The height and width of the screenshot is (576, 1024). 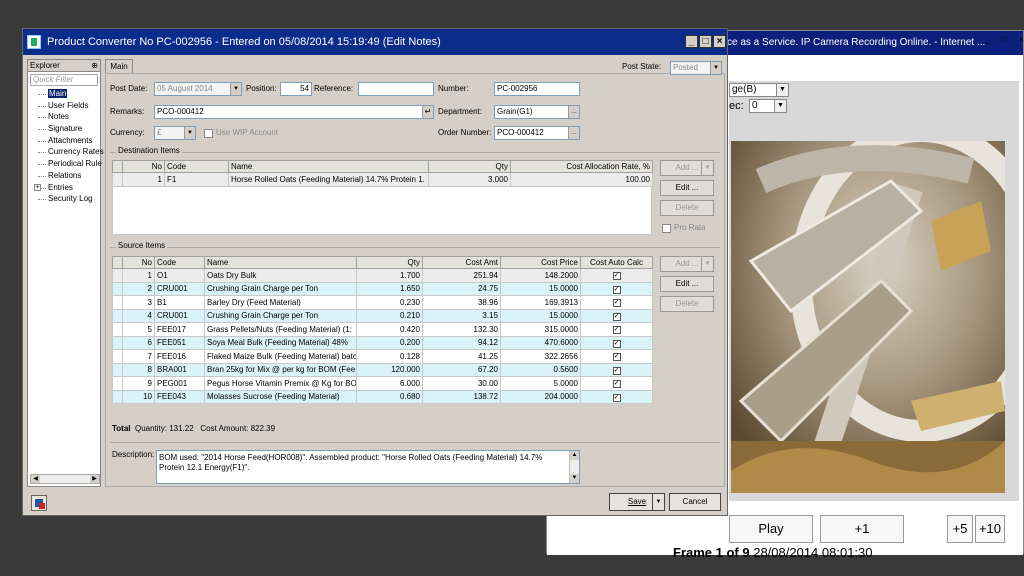 What do you see at coordinates (415, 247) in the screenshot?
I see `source-divider` at bounding box center [415, 247].